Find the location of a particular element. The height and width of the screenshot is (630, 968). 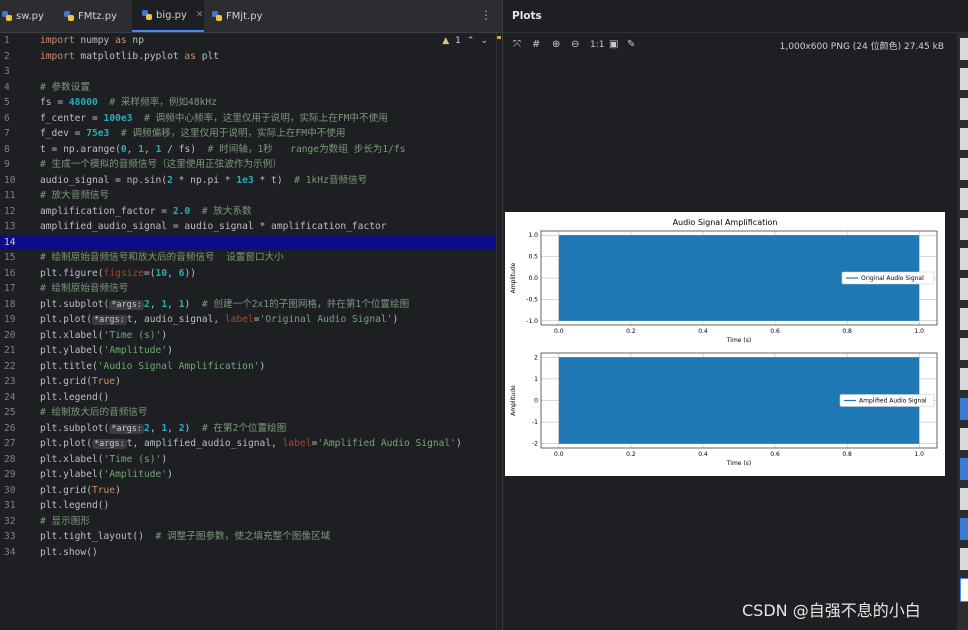

code-line: 29 plt.ylabel('Amplitude') is located at coordinates (248, 475).